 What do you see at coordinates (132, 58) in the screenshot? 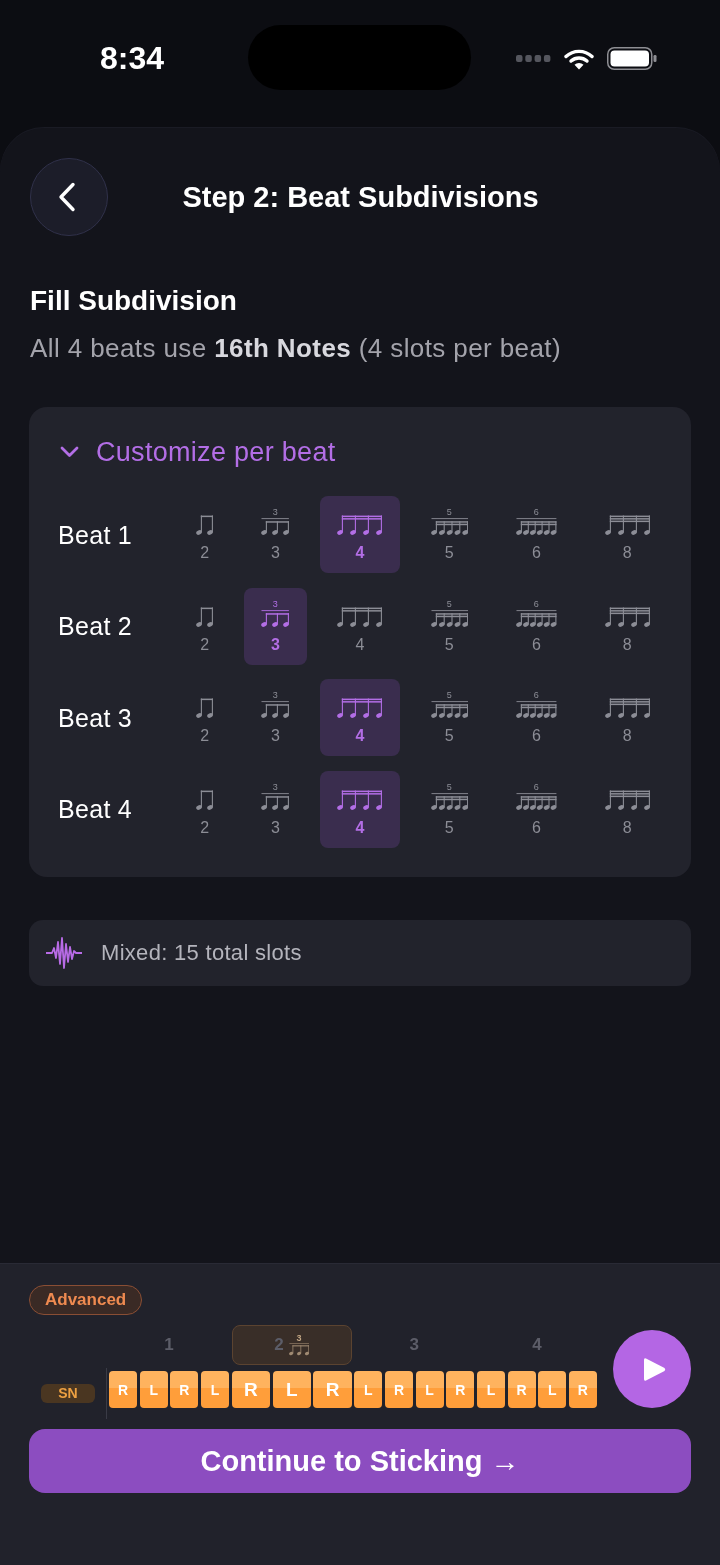
I see `status-time: 8:34` at bounding box center [132, 58].